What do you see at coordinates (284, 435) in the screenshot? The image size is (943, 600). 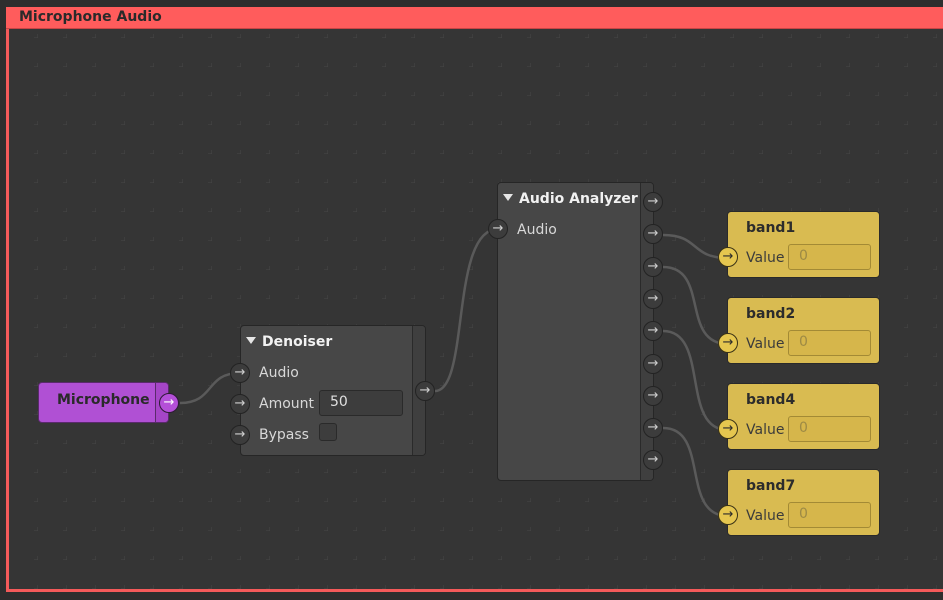 I see `input-label-bypass: Bypass` at bounding box center [284, 435].